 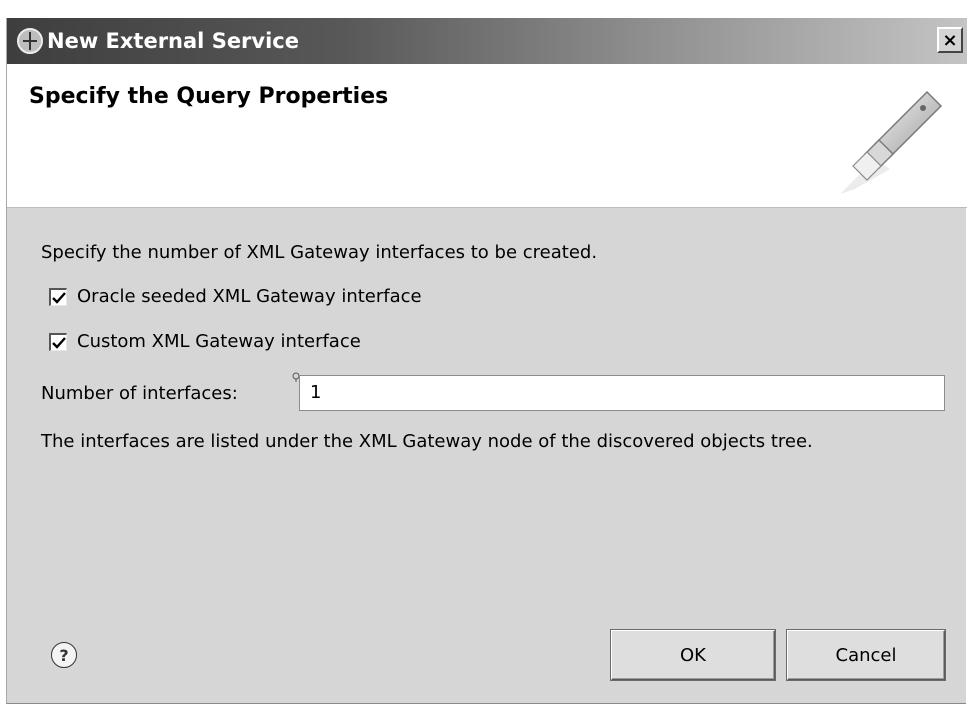 I want to click on custom-xml-checkbox-row: Custom XML Gateway interface, so click(x=205, y=341).